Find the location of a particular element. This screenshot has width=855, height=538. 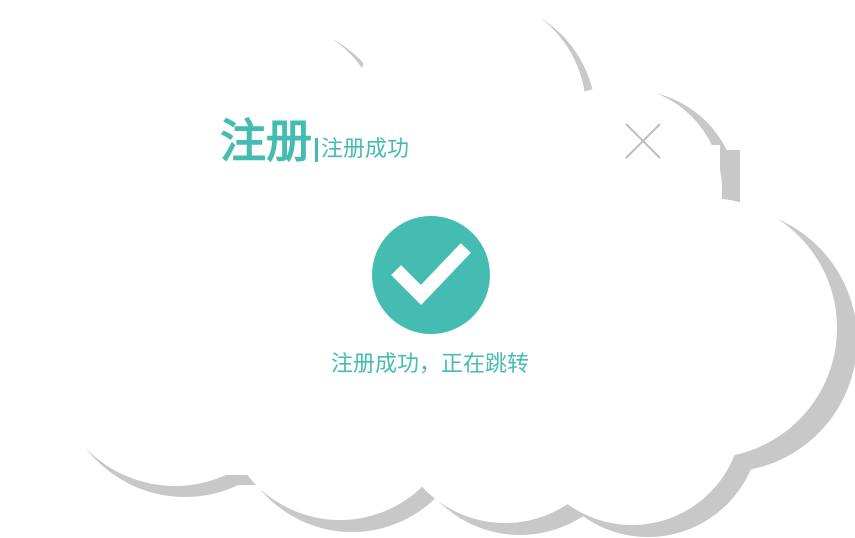

close-button is located at coordinates (643, 141).